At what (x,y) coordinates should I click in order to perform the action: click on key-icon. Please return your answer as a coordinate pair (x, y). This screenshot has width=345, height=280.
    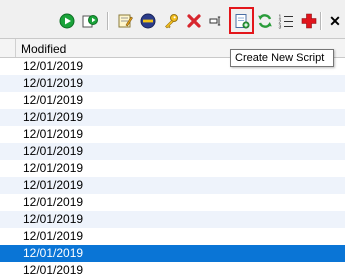
    Looking at the image, I should click on (171, 21).